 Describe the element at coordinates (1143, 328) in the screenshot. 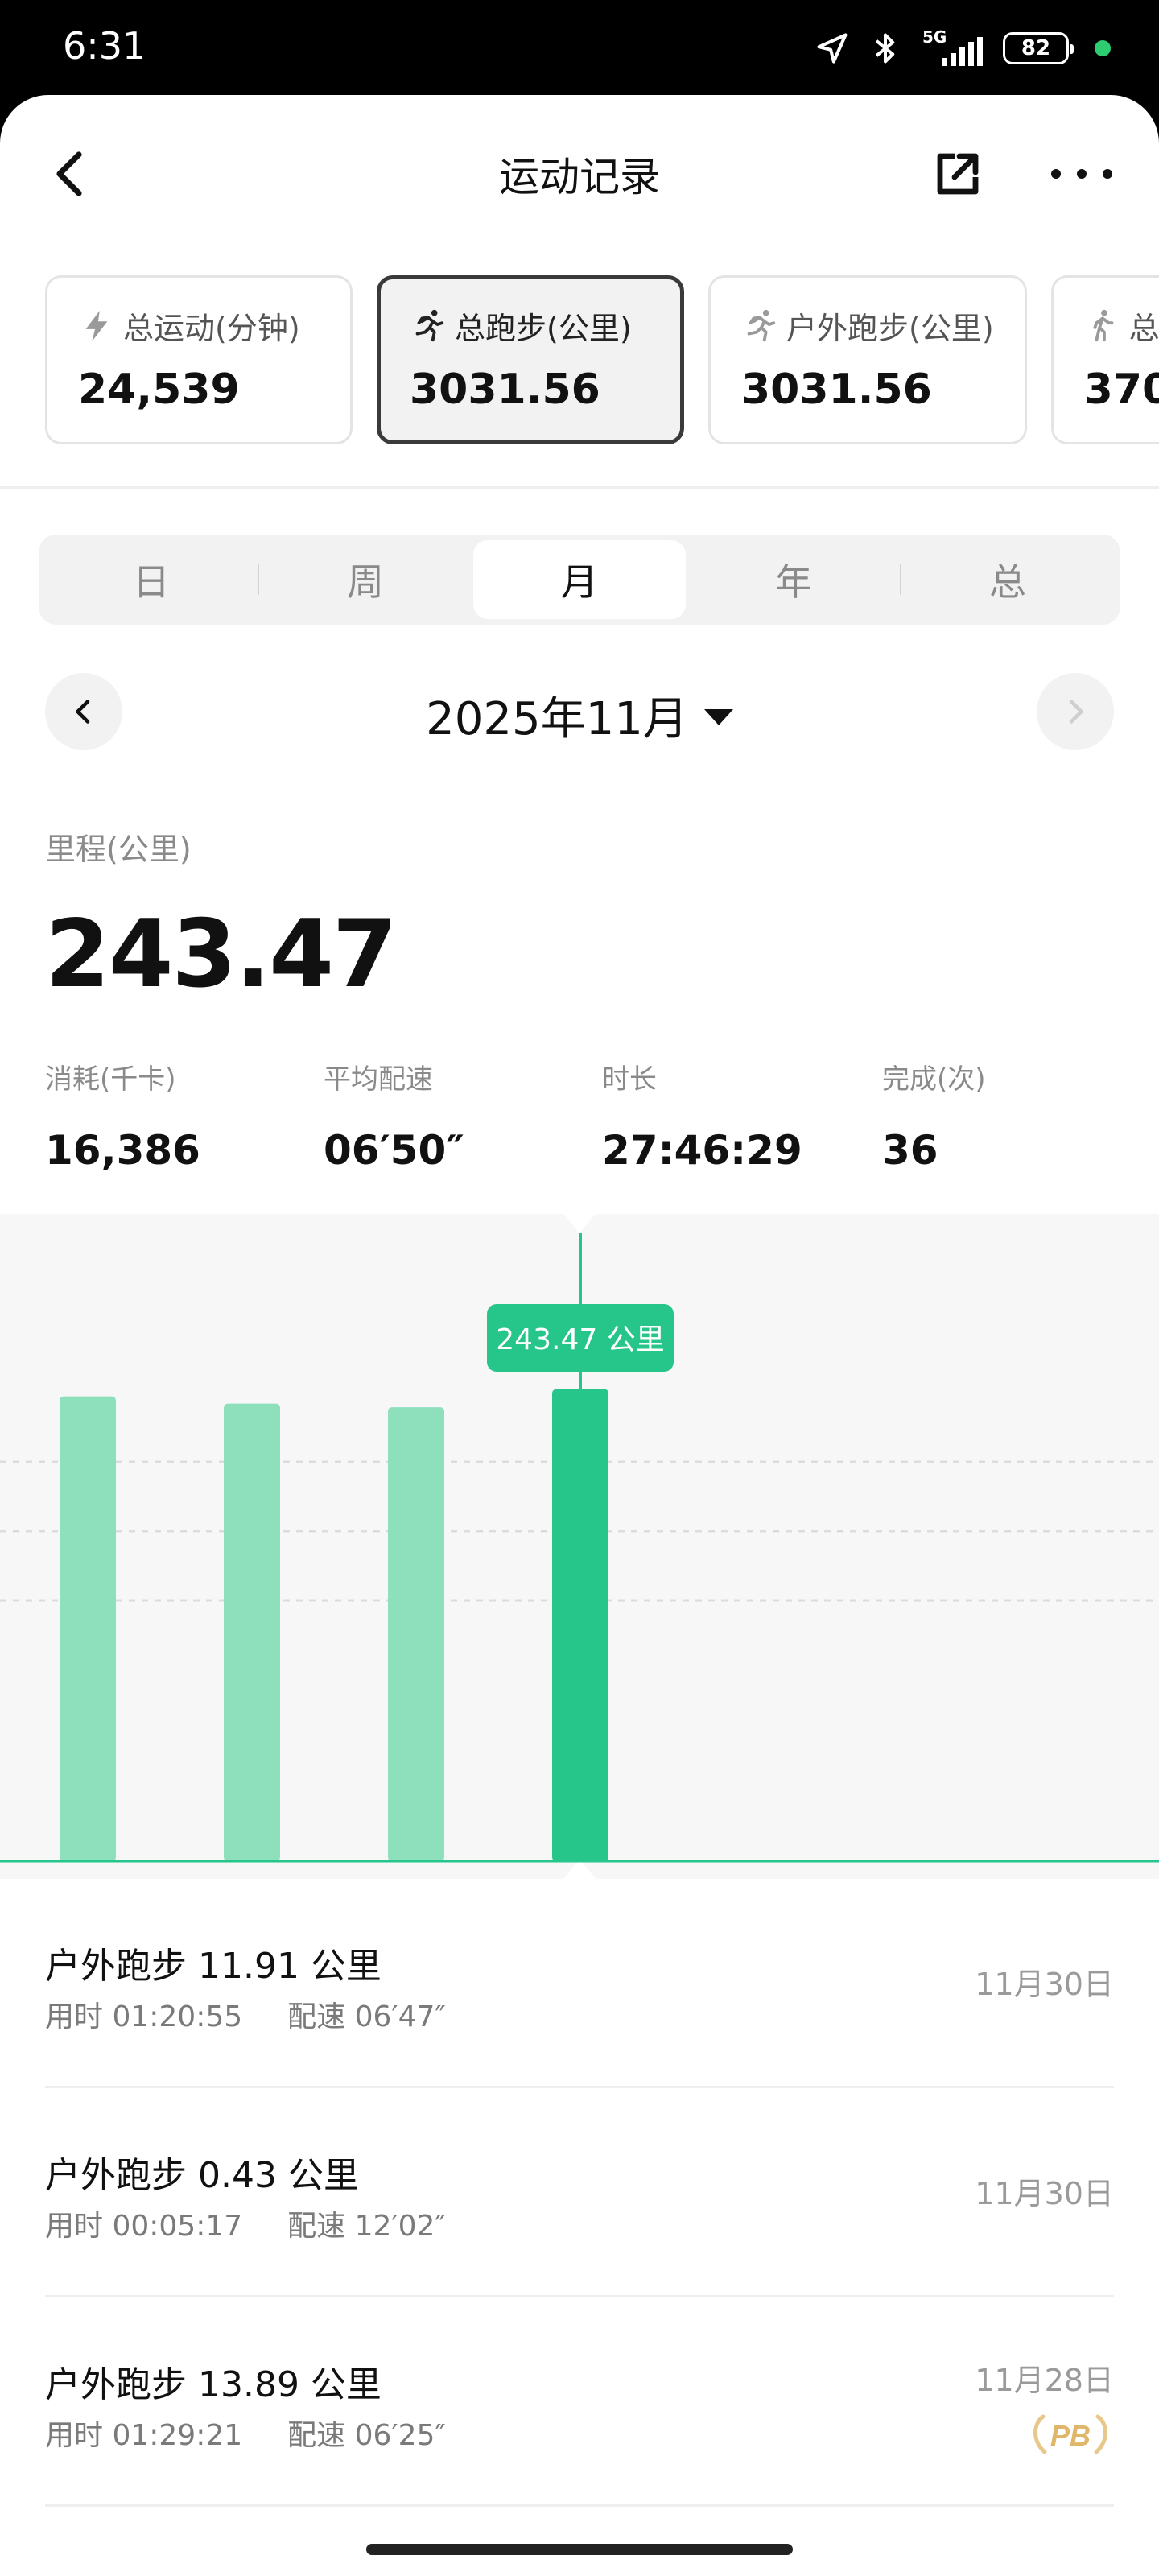

I see `card-label-text: 总` at that location.